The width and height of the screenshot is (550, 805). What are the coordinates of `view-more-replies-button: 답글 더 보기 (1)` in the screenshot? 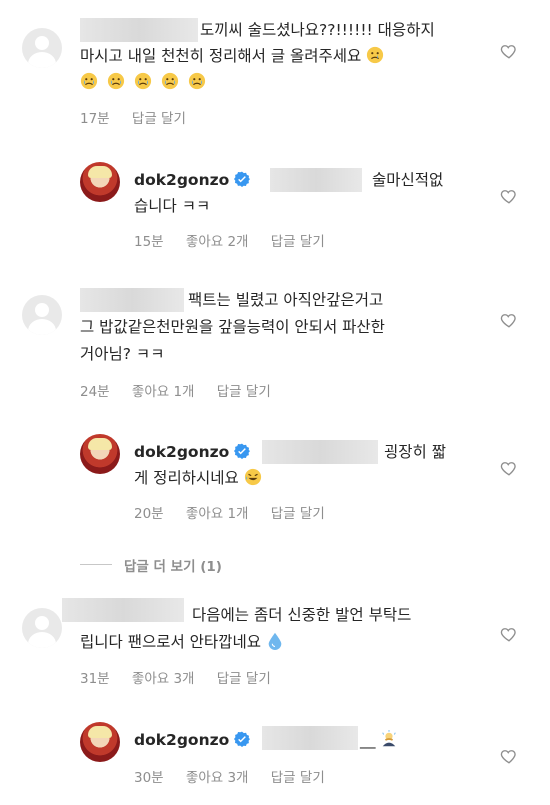 It's located at (173, 565).